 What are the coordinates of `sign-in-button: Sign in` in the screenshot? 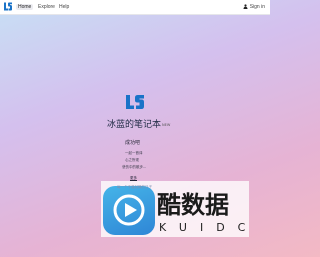 It's located at (254, 7).